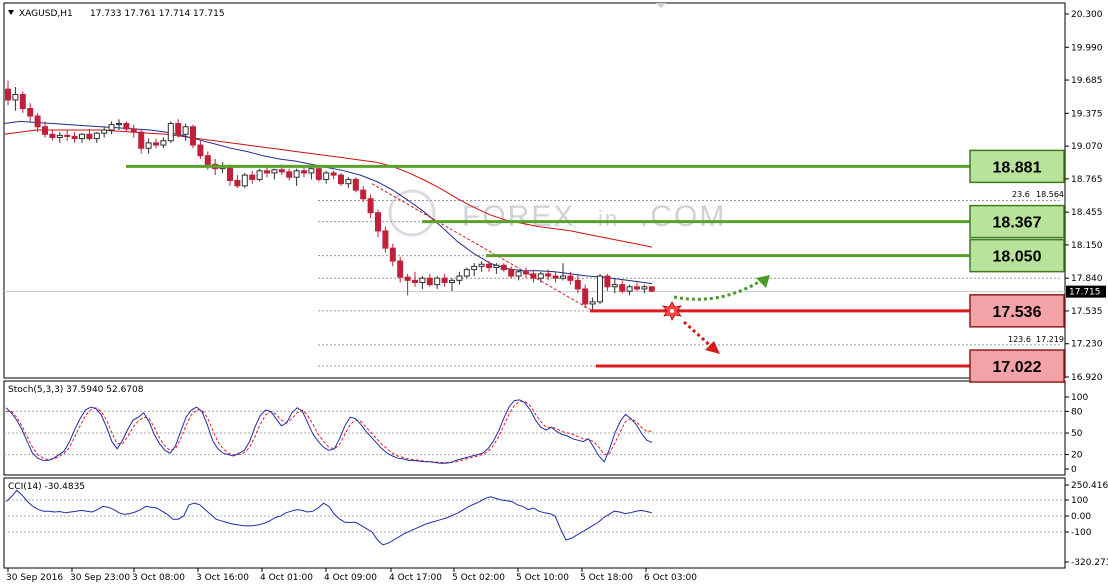  What do you see at coordinates (1017, 312) in the screenshot?
I see `support-value: 17.536` at bounding box center [1017, 312].